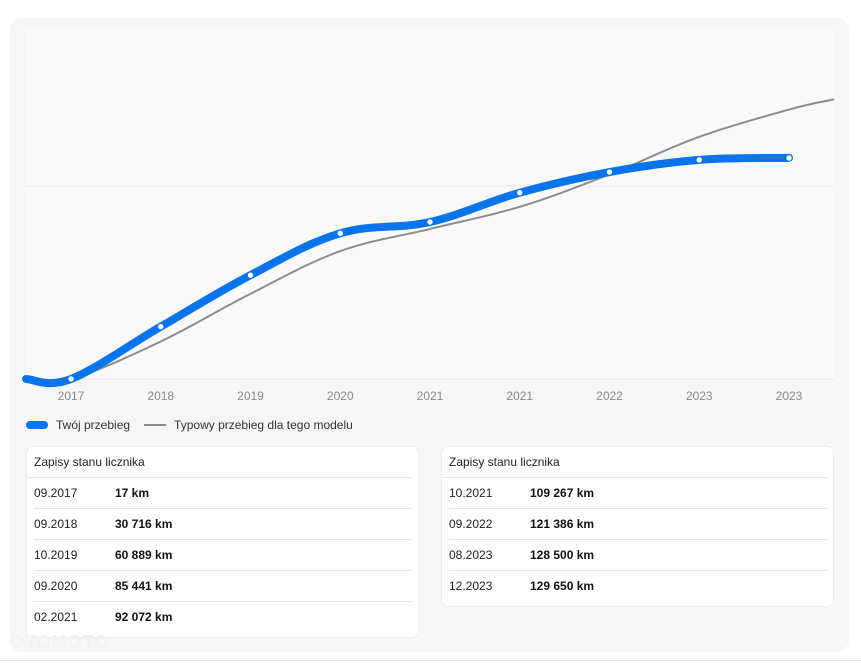  I want to click on table-row: 09.2022 121 386 km, so click(638, 524).